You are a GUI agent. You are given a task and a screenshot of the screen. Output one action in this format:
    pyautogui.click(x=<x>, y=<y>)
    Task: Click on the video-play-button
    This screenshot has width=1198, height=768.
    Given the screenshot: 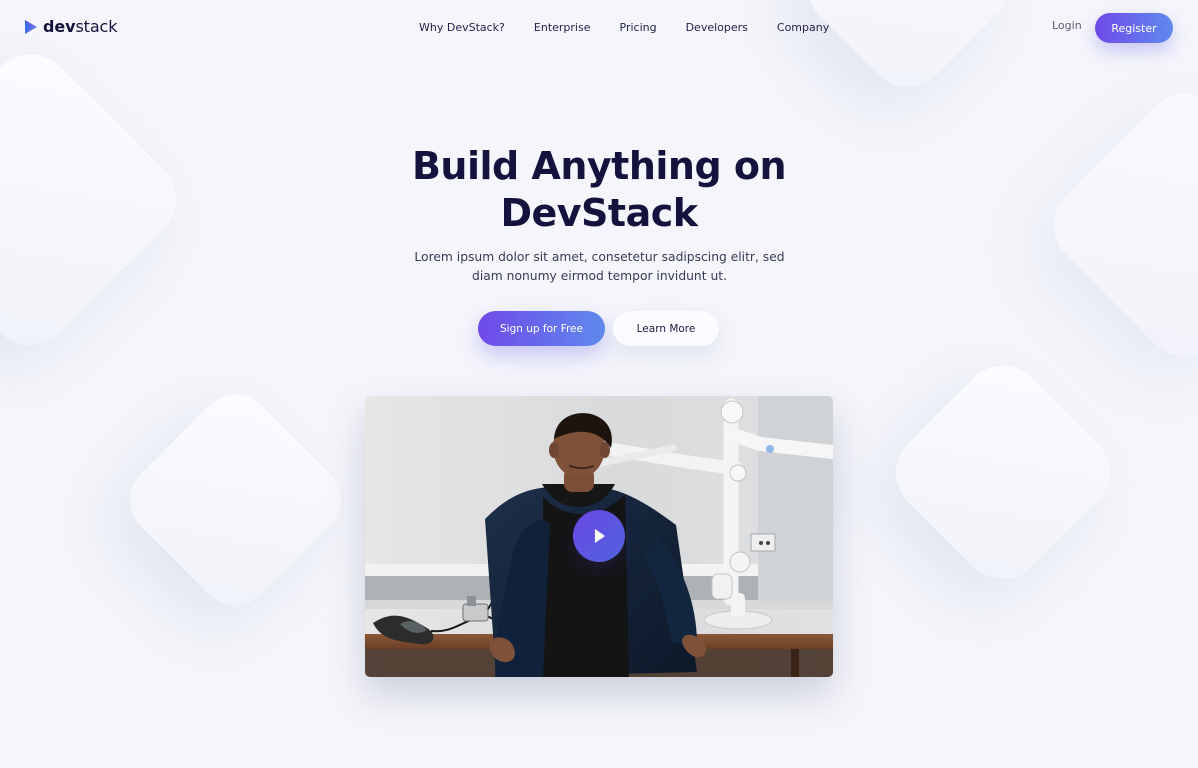 What is the action you would take?
    pyautogui.click(x=599, y=536)
    